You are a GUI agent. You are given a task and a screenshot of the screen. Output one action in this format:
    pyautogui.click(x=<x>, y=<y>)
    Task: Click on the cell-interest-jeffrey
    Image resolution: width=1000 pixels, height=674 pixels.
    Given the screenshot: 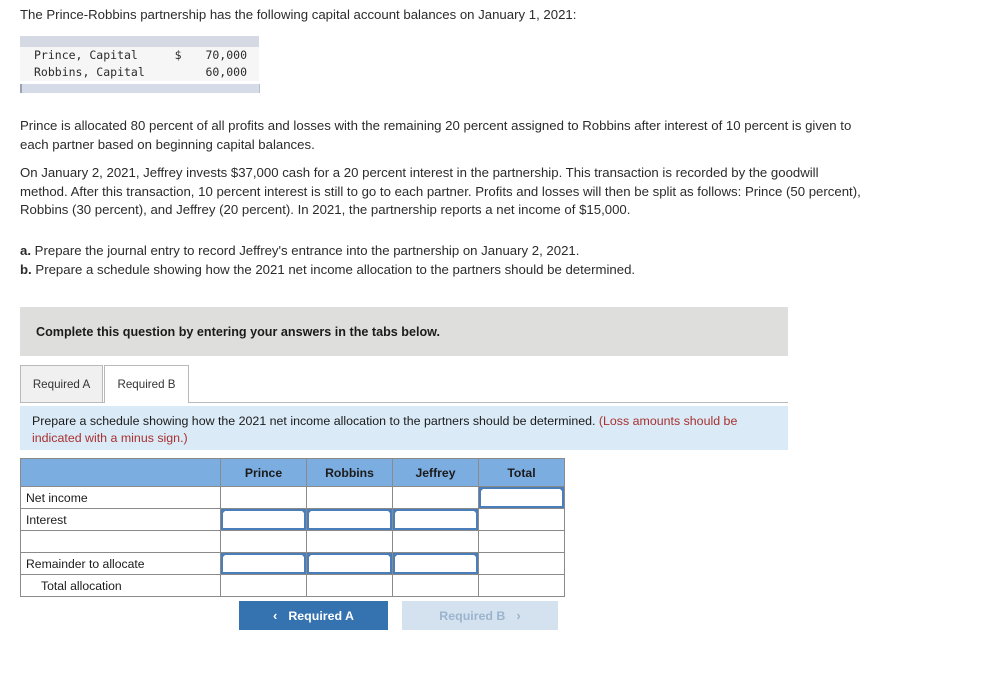 What is the action you would take?
    pyautogui.click(x=435, y=519)
    